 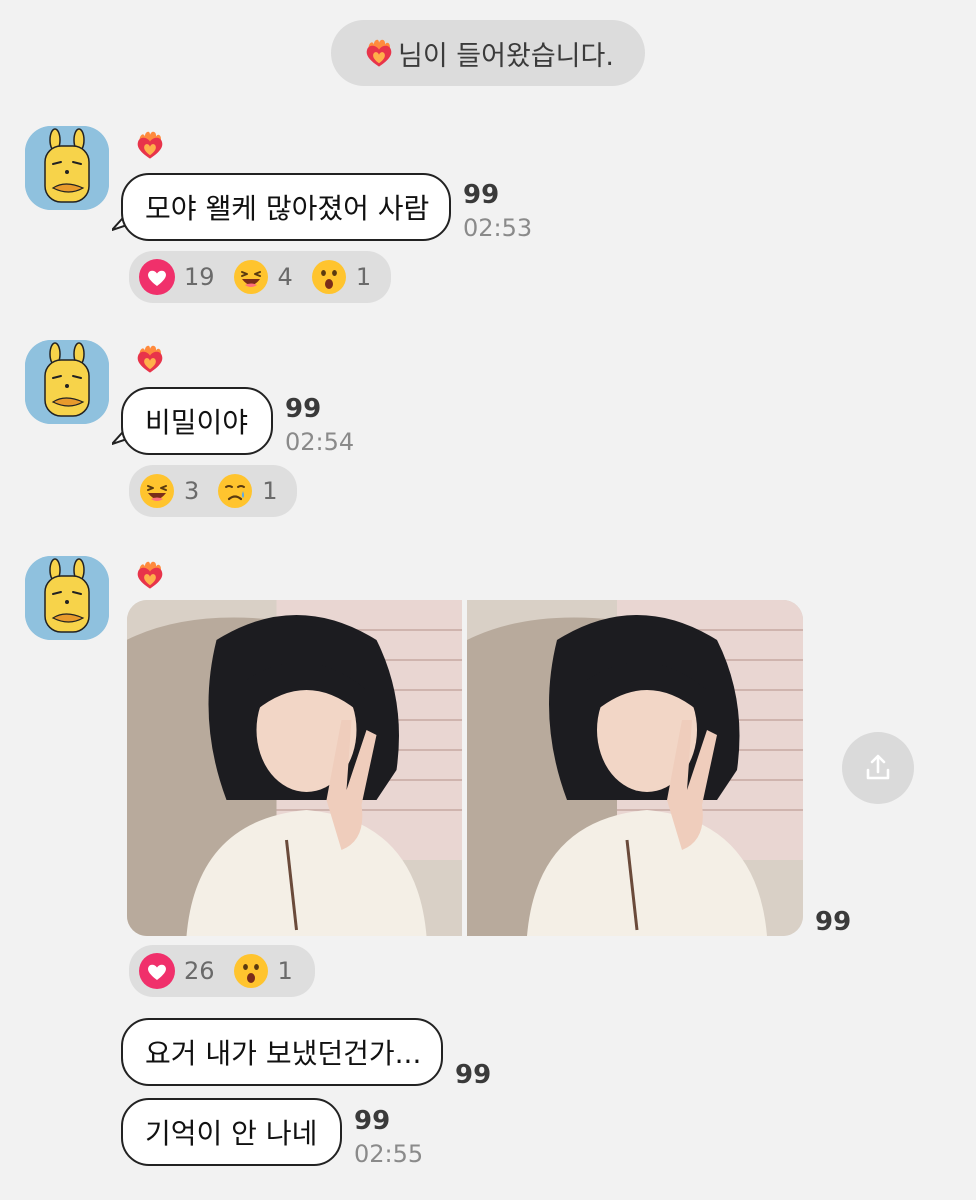 I want to click on join-notice-text: 님이 들어왔습니다., so click(x=506, y=56).